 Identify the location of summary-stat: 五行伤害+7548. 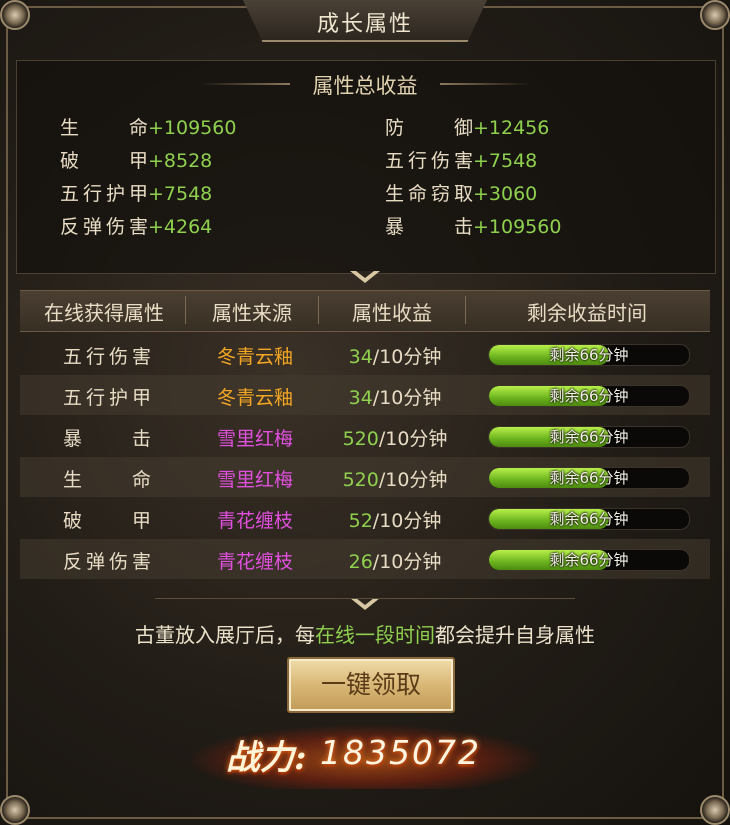
(461, 161).